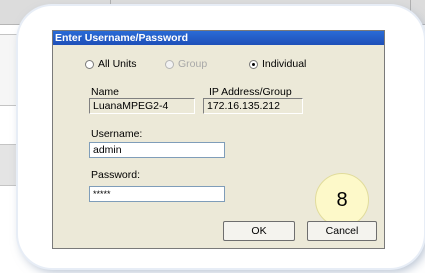 The image size is (425, 273). Describe the element at coordinates (116, 175) in the screenshot. I see `password-label: Password:` at that location.